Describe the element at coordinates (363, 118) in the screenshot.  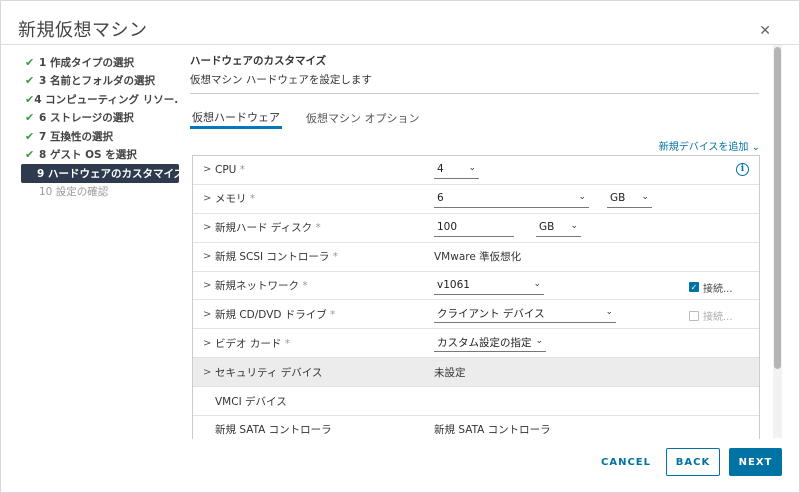
I see `tab-vm-options: 仮想マシン オプション` at that location.